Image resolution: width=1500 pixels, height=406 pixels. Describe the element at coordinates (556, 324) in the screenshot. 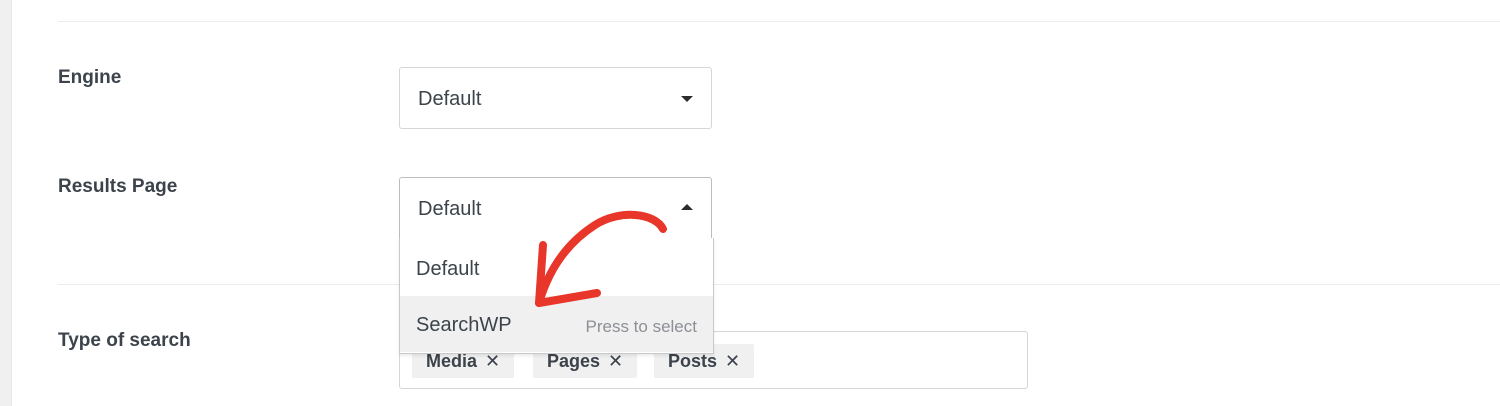

I see `dropdown-option-searchwp: SearchWP Press to select` at that location.